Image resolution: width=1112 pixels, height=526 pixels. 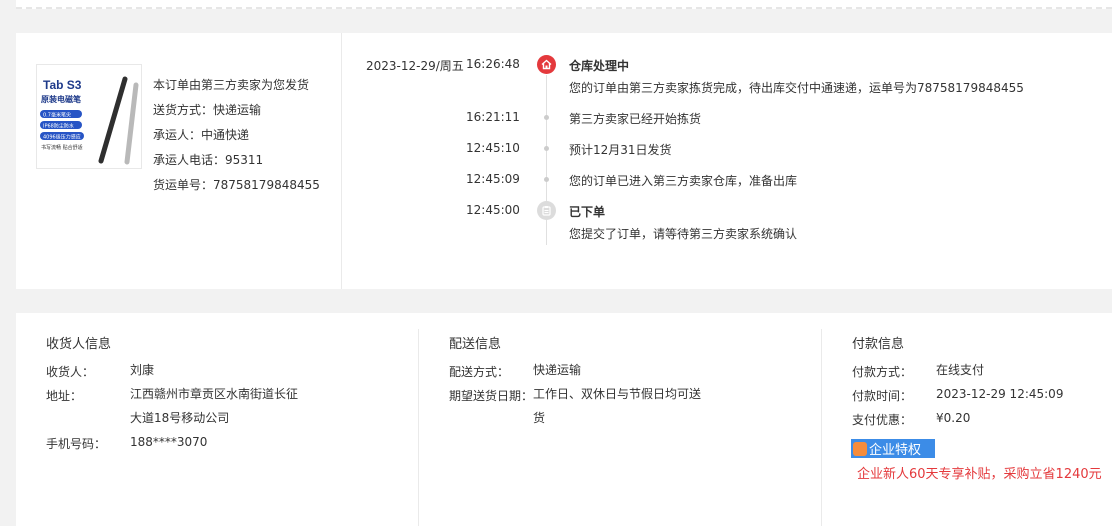 I want to click on consignee-address-line-1: 江西赣州市章贡区水南街道长征, so click(x=214, y=394).